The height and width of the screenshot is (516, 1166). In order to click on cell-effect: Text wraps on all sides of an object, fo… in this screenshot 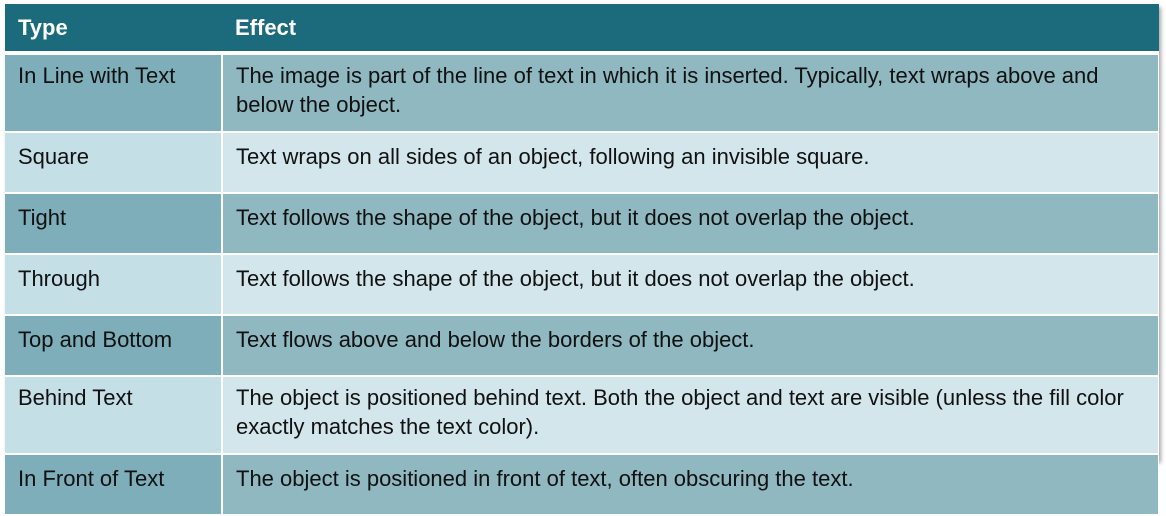, I will do `click(690, 163)`.